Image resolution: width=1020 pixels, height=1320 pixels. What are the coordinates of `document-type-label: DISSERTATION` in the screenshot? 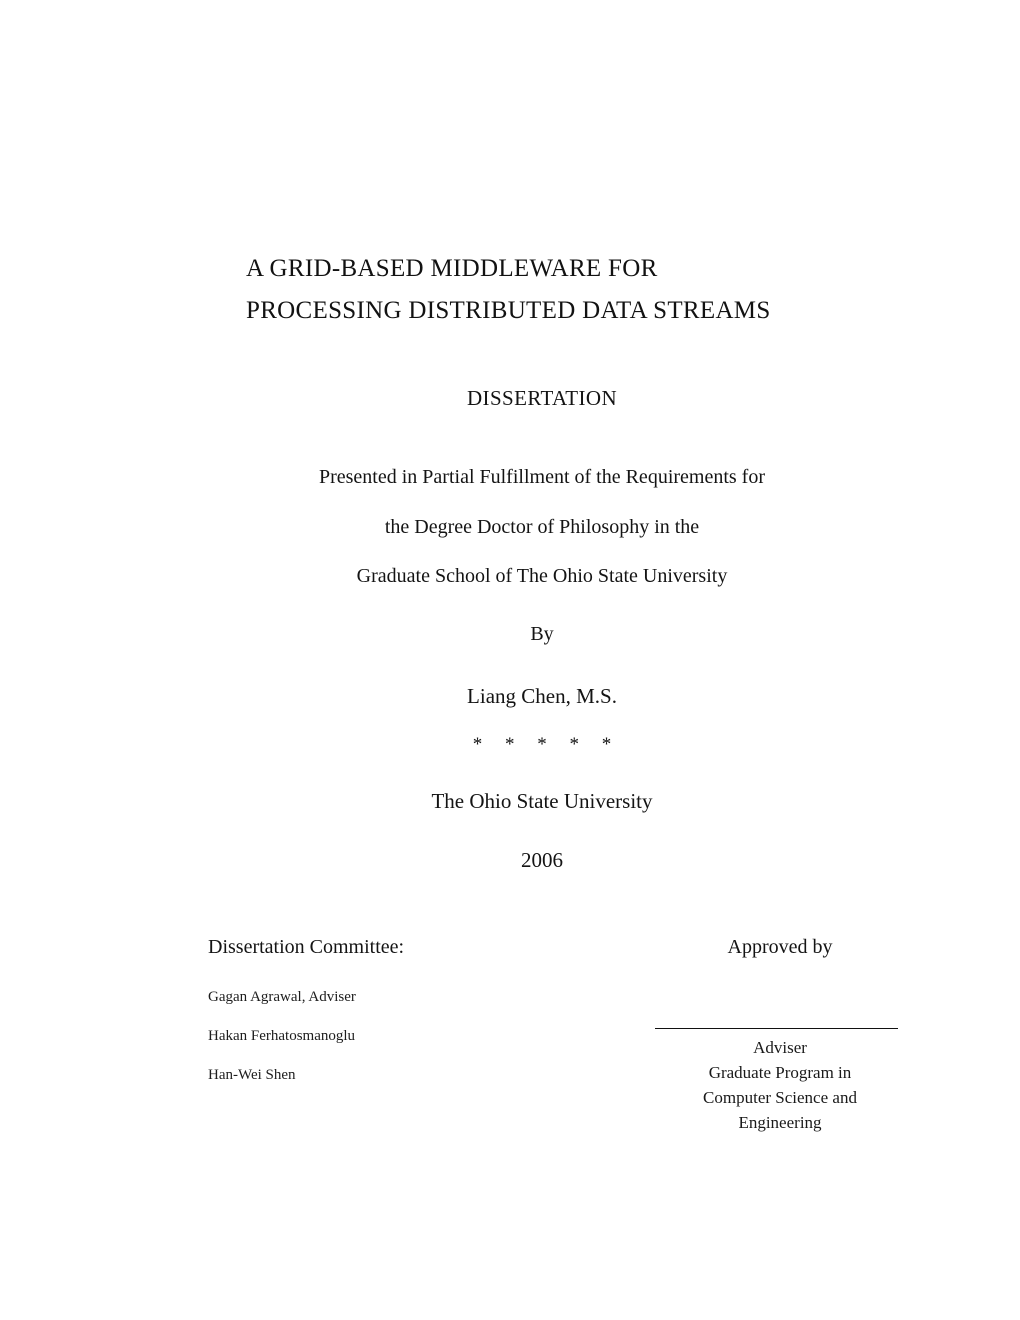 It's located at (542, 398).